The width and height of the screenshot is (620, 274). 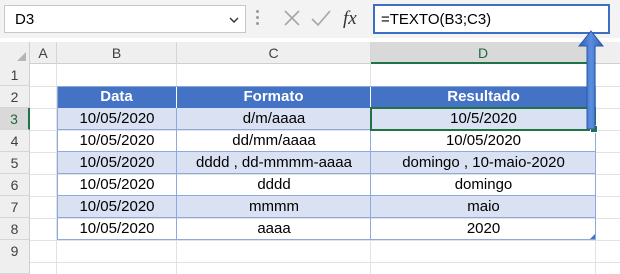 What do you see at coordinates (15, 257) in the screenshot?
I see `row-header-9: 9` at bounding box center [15, 257].